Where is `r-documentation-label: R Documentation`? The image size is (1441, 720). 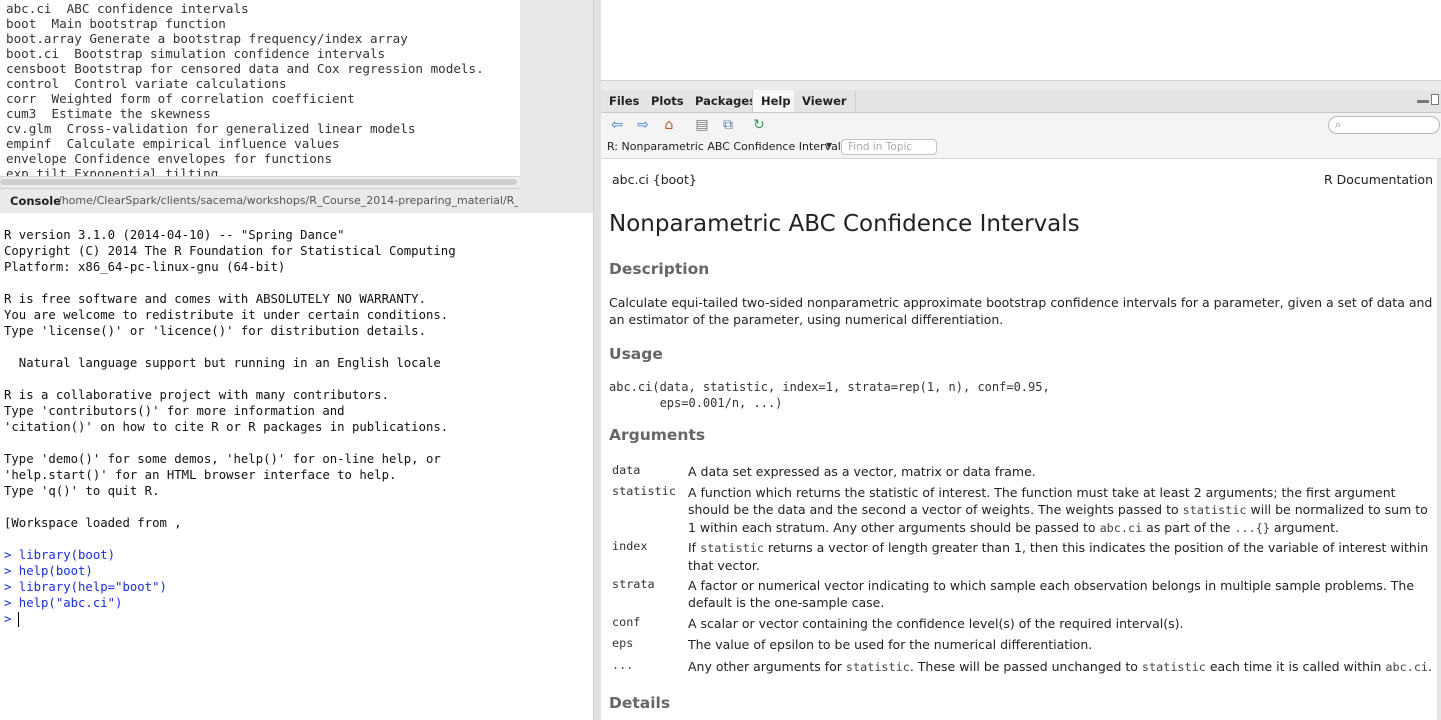
r-documentation-label: R Documentation is located at coordinates (1378, 179).